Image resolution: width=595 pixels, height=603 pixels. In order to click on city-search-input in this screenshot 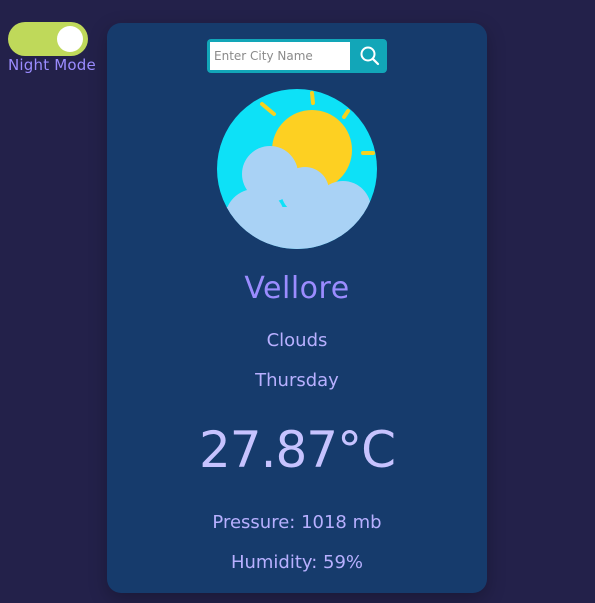, I will do `click(280, 56)`.